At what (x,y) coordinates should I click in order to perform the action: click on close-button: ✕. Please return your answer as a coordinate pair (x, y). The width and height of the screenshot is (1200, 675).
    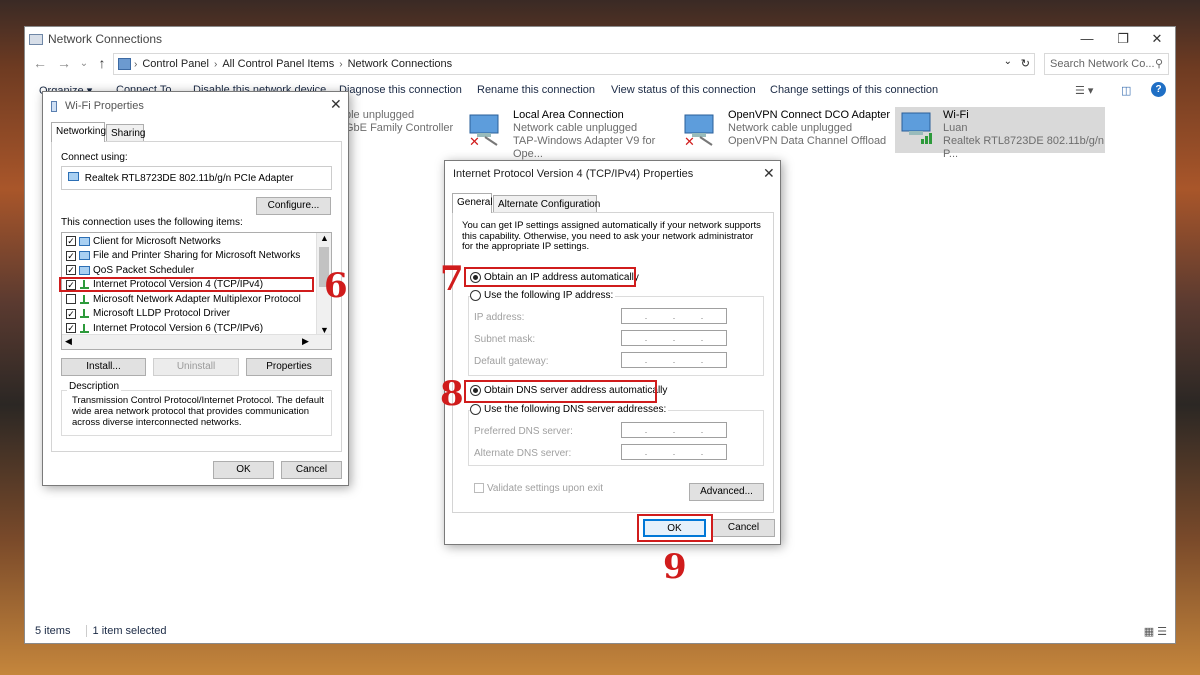
    Looking at the image, I should click on (1157, 39).